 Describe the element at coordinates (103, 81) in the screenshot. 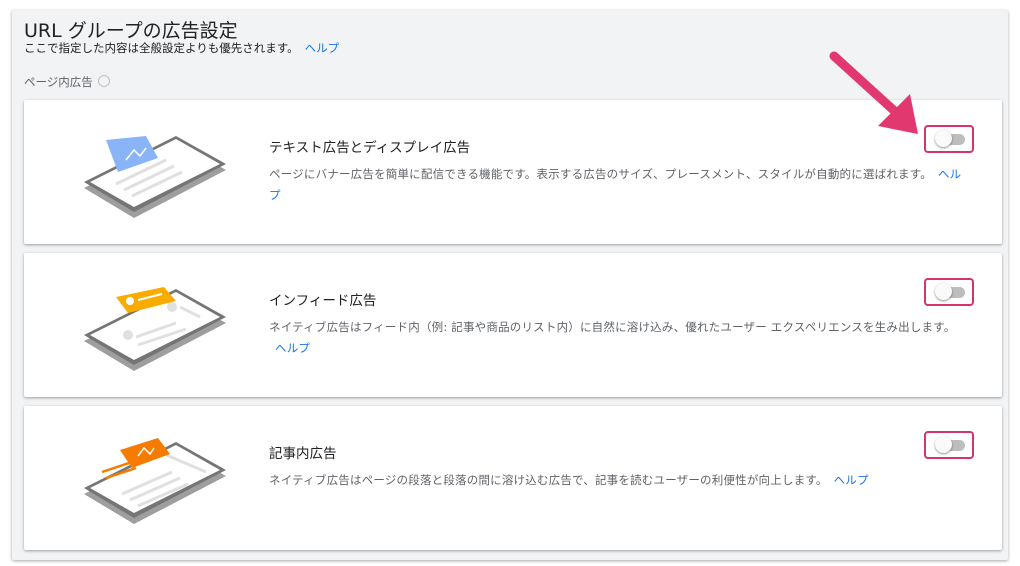

I see `help-circle-icon` at that location.